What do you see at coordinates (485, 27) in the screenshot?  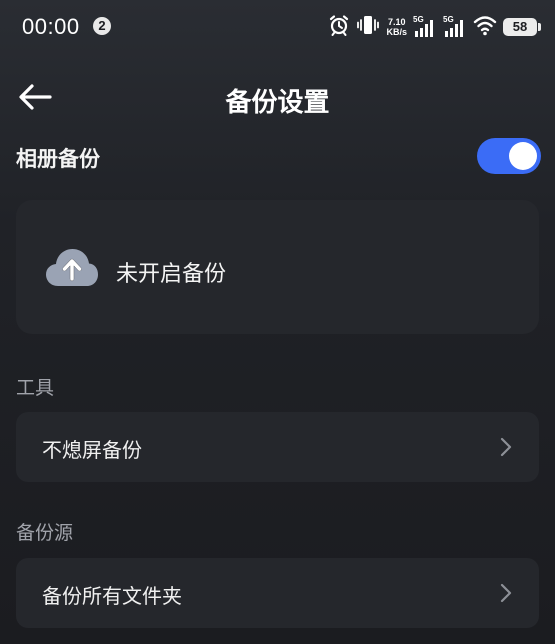 I see `wifi-icon` at bounding box center [485, 27].